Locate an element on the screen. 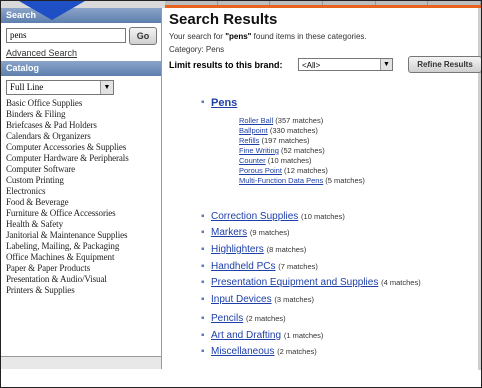 This screenshot has height=388, width=482. sidebar-item-category: Furniture & Office Accessories is located at coordinates (83, 213).